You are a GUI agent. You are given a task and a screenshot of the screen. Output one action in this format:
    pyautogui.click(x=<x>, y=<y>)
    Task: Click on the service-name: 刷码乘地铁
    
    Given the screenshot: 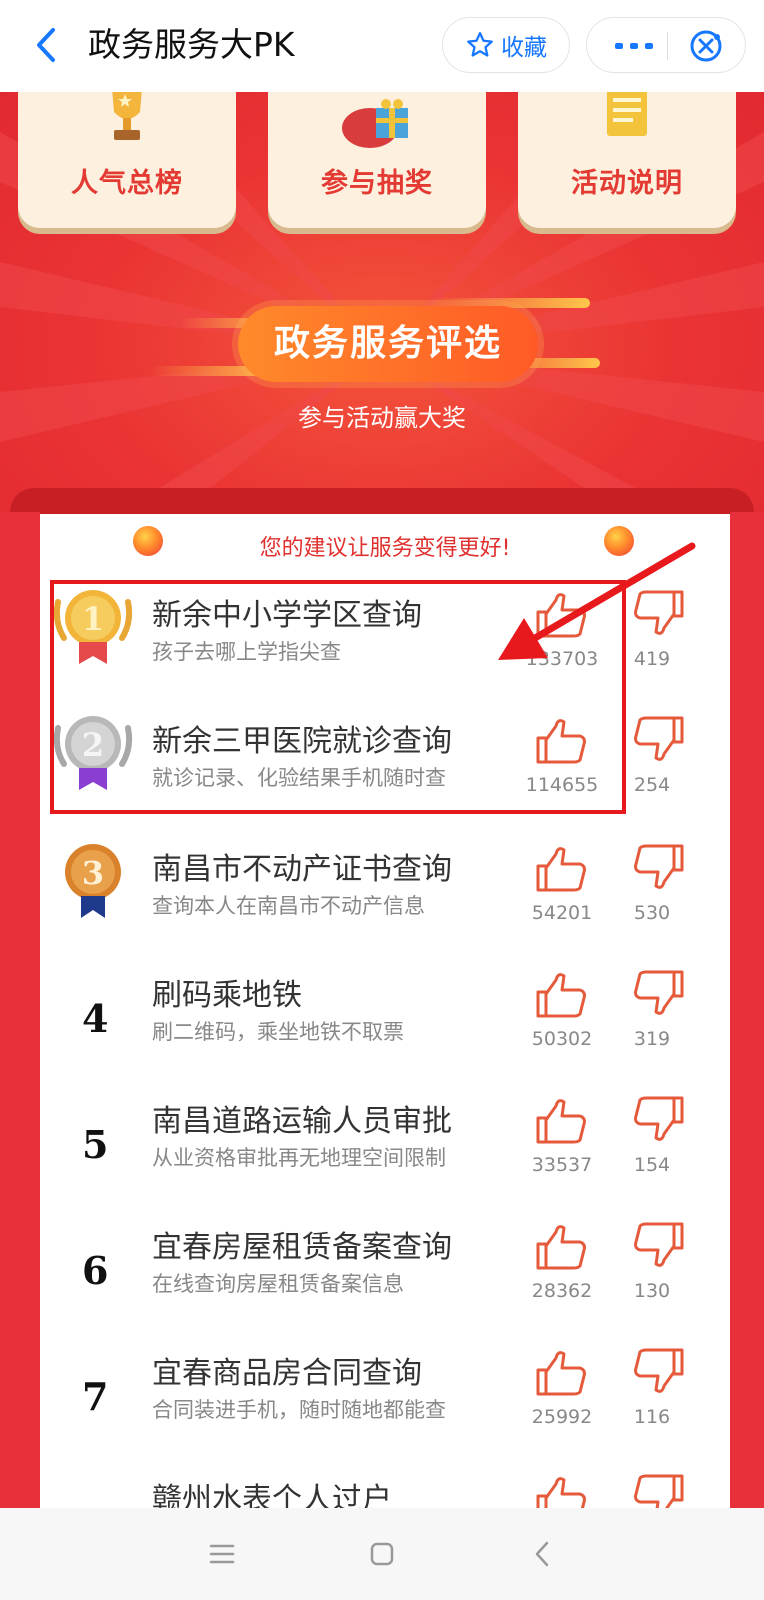 What is the action you would take?
    pyautogui.click(x=227, y=995)
    